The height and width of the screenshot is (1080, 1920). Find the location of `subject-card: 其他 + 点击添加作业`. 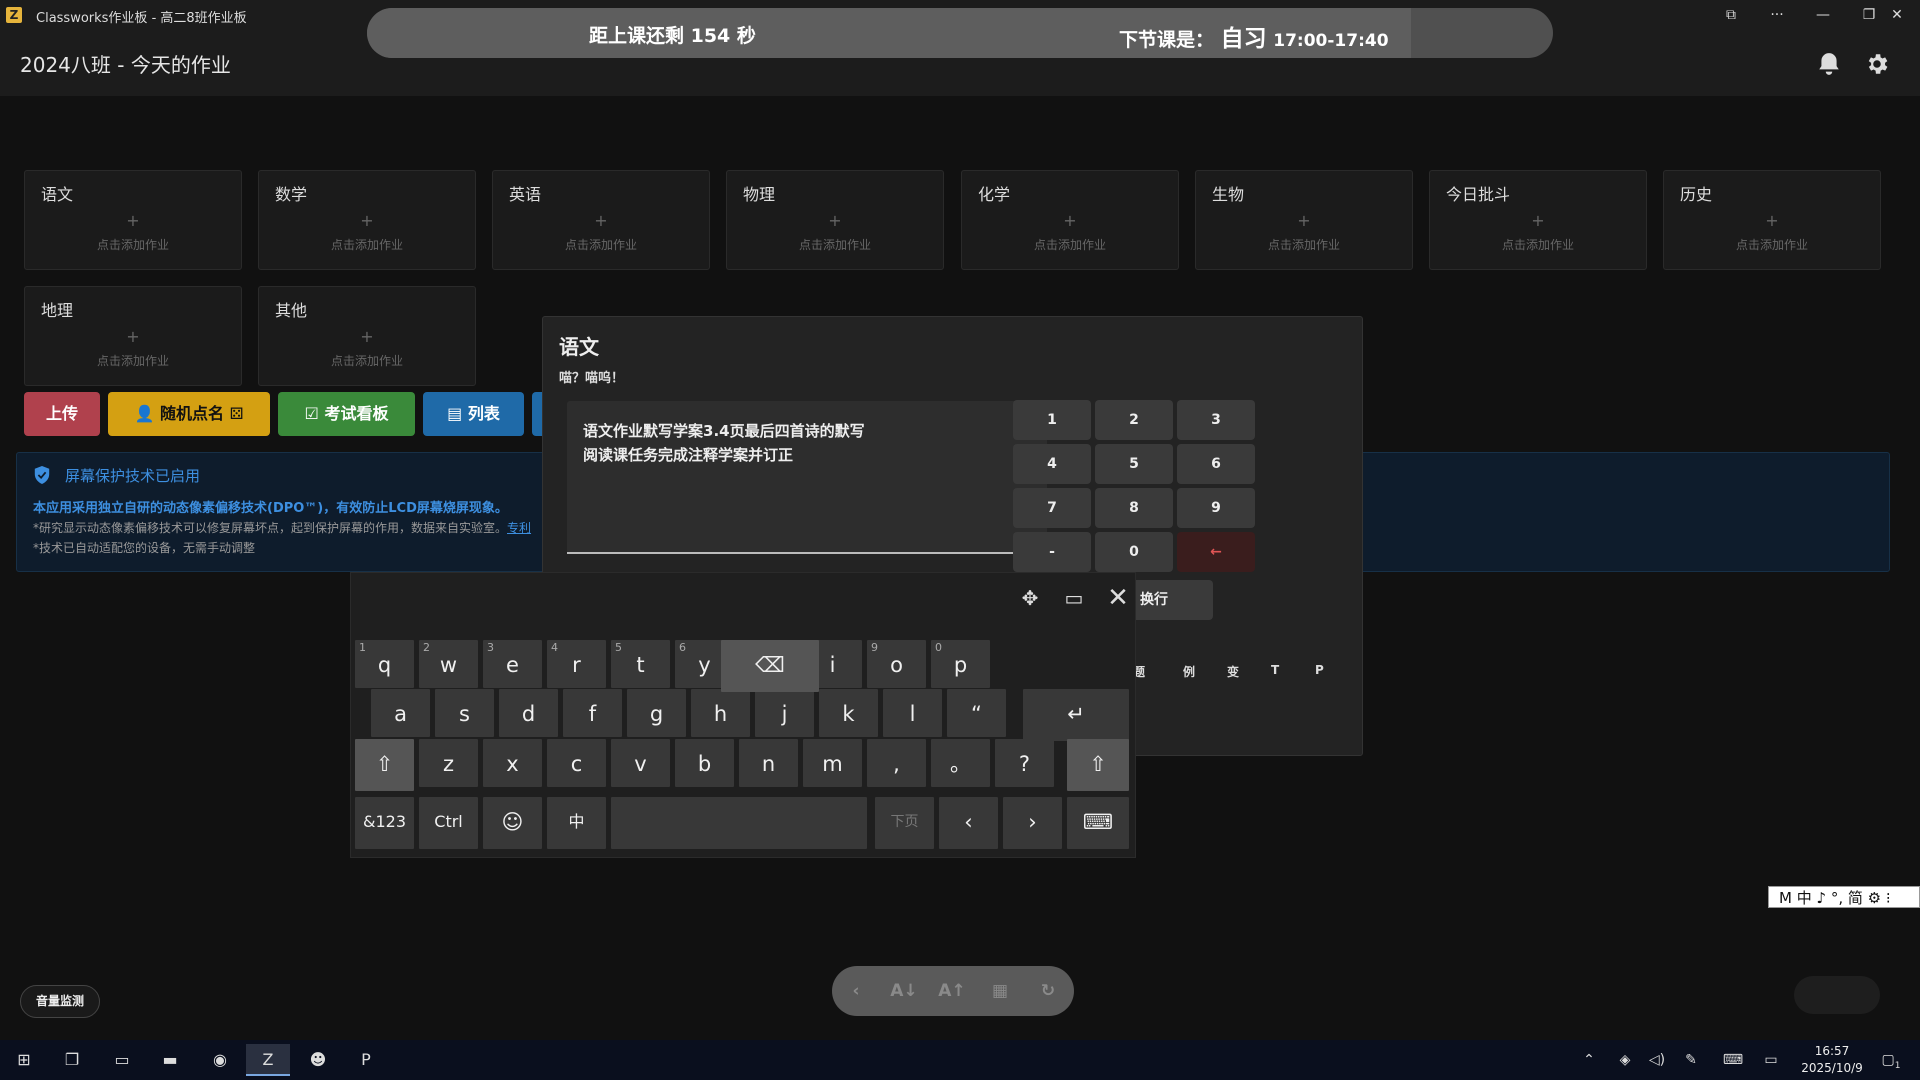

subject-card: 其他 + 点击添加作业 is located at coordinates (367, 336).